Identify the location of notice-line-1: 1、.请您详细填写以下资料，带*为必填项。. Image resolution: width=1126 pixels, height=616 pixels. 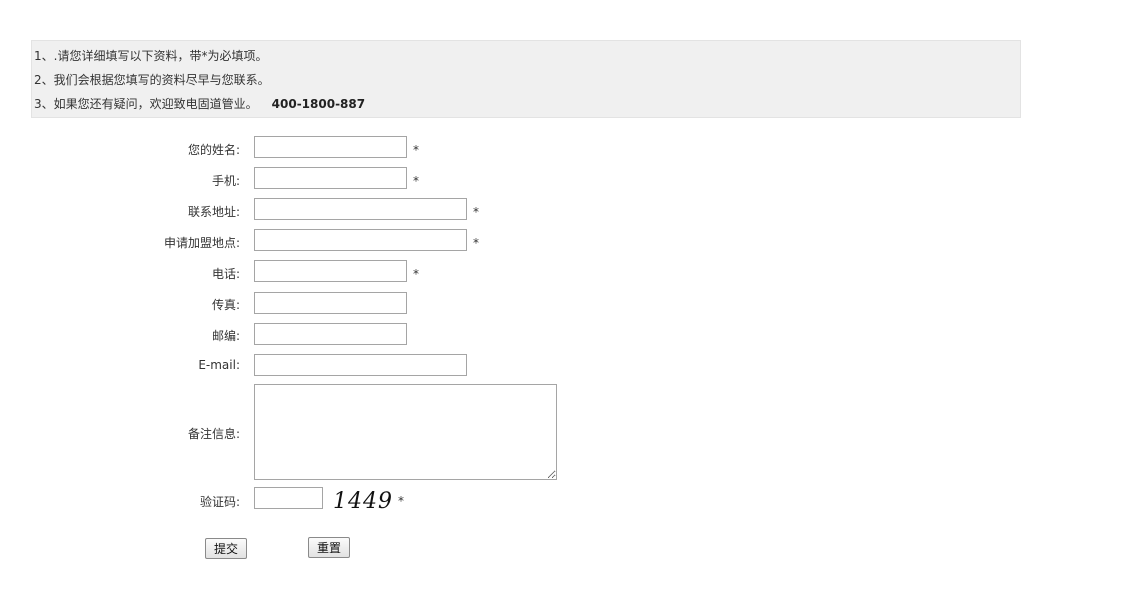
(151, 56).